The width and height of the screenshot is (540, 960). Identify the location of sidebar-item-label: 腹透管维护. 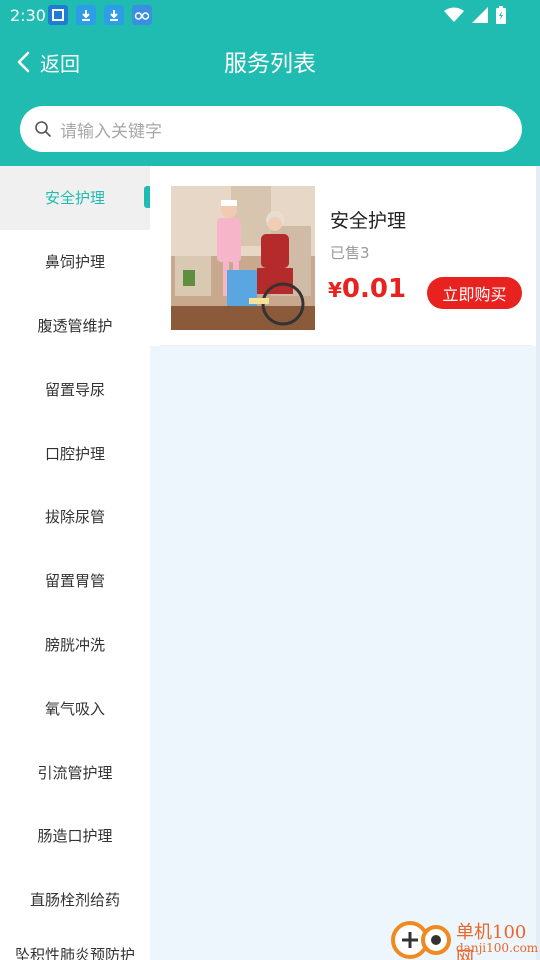
(75, 325).